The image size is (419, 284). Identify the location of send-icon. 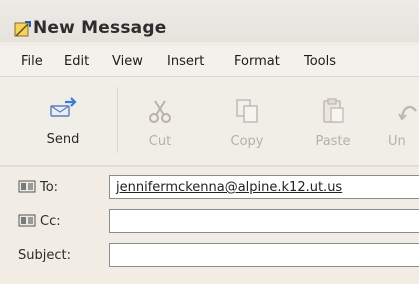
(63, 107).